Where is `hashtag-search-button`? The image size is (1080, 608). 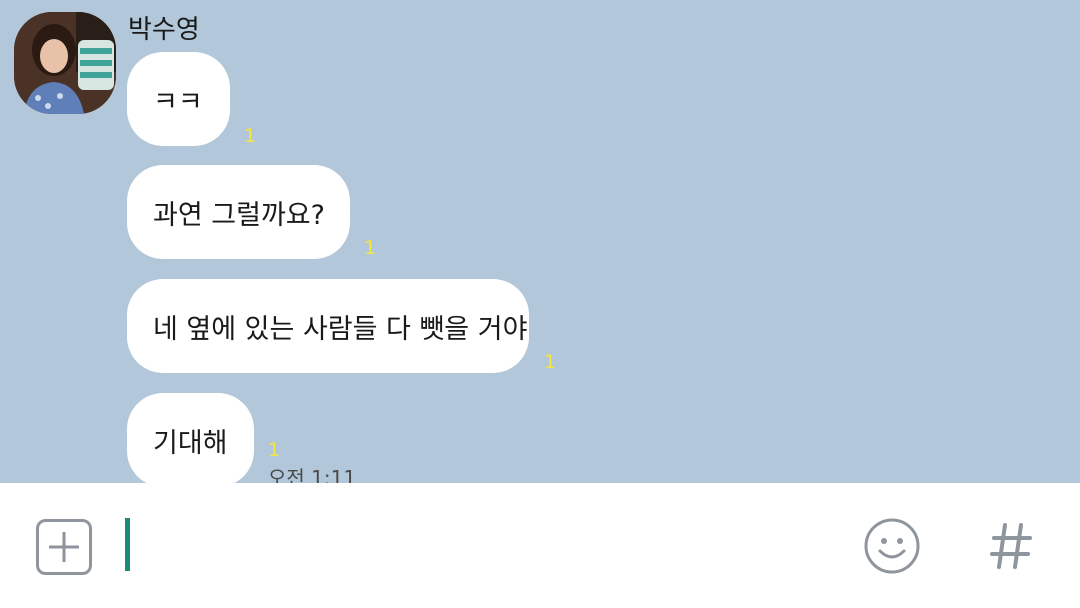 hashtag-search-button is located at coordinates (1011, 546).